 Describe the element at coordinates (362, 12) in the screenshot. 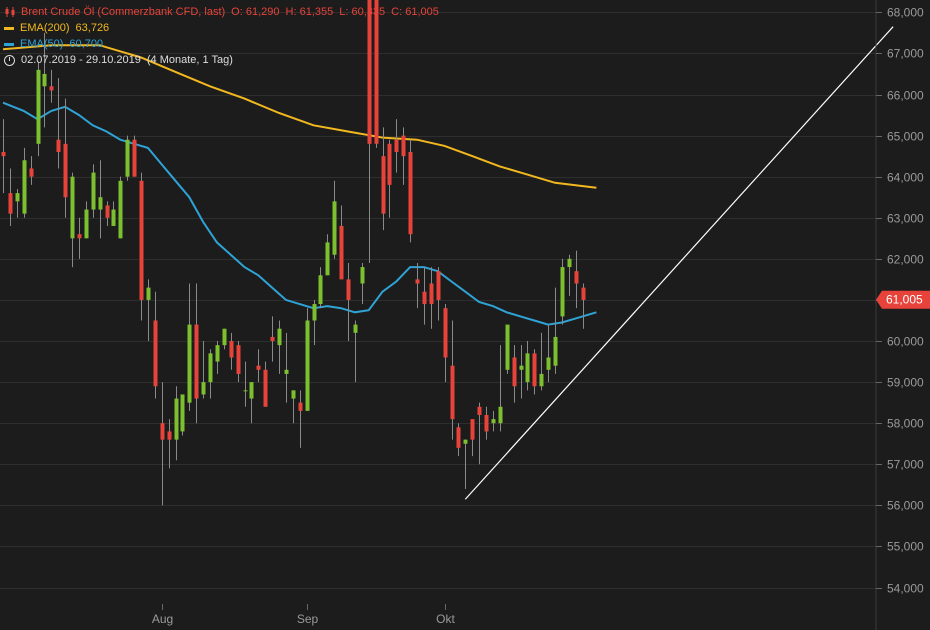

I see `low-label: L: 60,335` at that location.